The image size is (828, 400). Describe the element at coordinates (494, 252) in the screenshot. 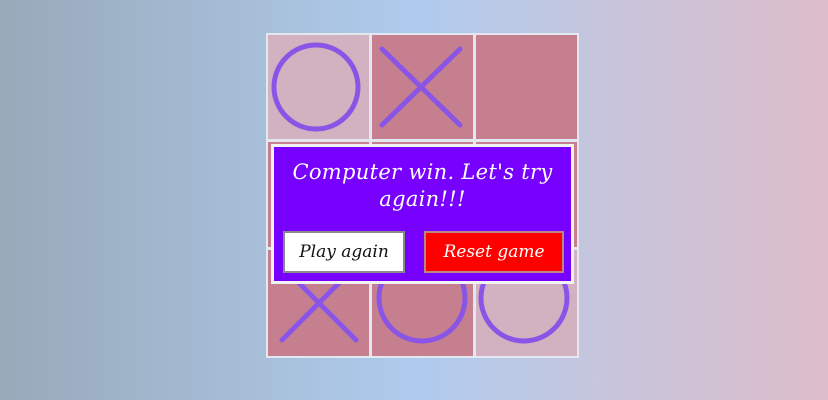

I see `reset-game-button: Reset game` at that location.